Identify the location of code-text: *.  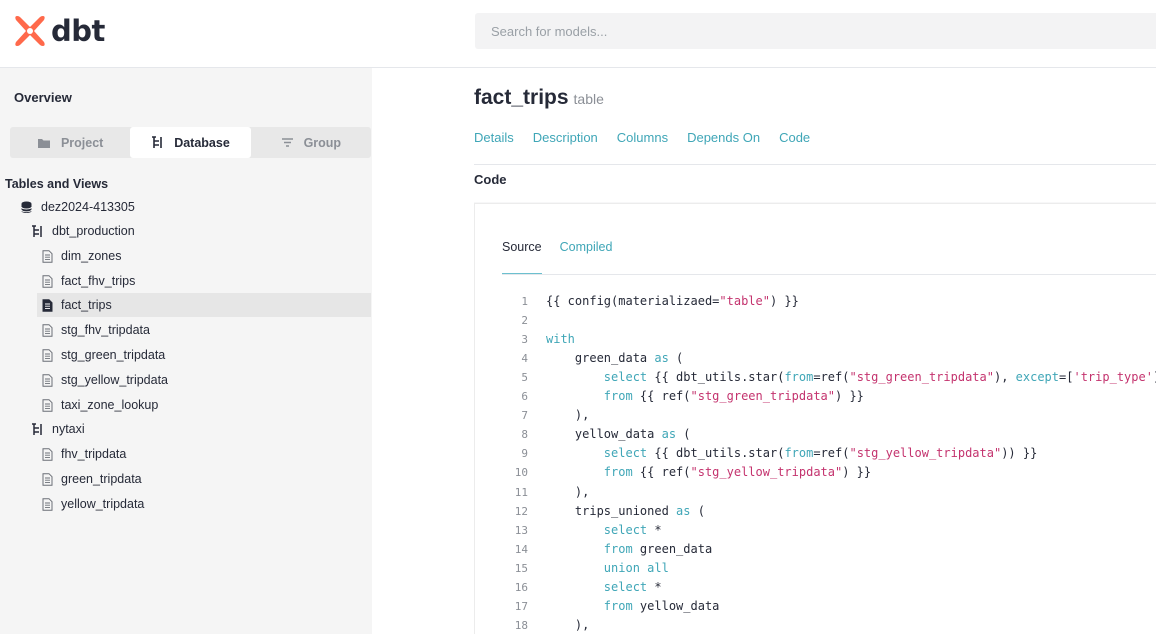
(654, 529).